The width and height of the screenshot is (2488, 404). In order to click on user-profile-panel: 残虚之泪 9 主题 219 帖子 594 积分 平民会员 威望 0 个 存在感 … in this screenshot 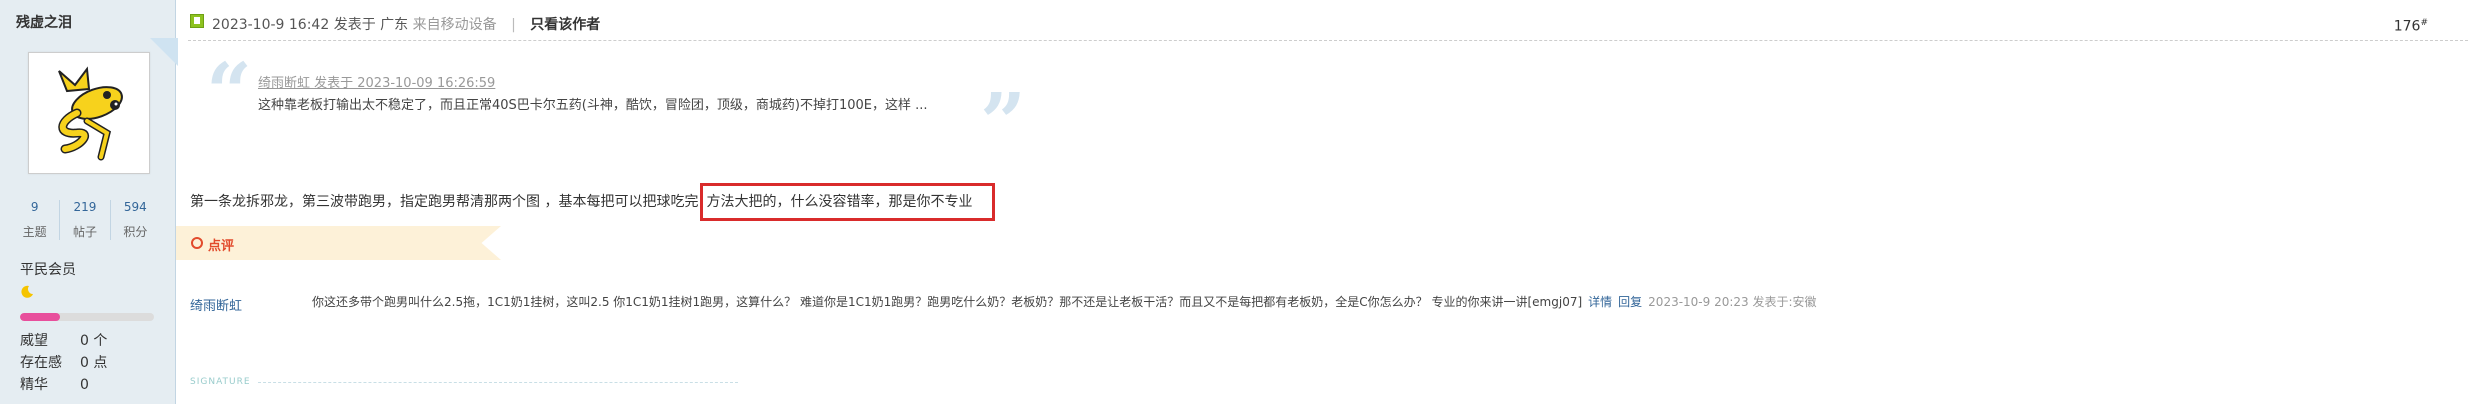, I will do `click(89, 202)`.